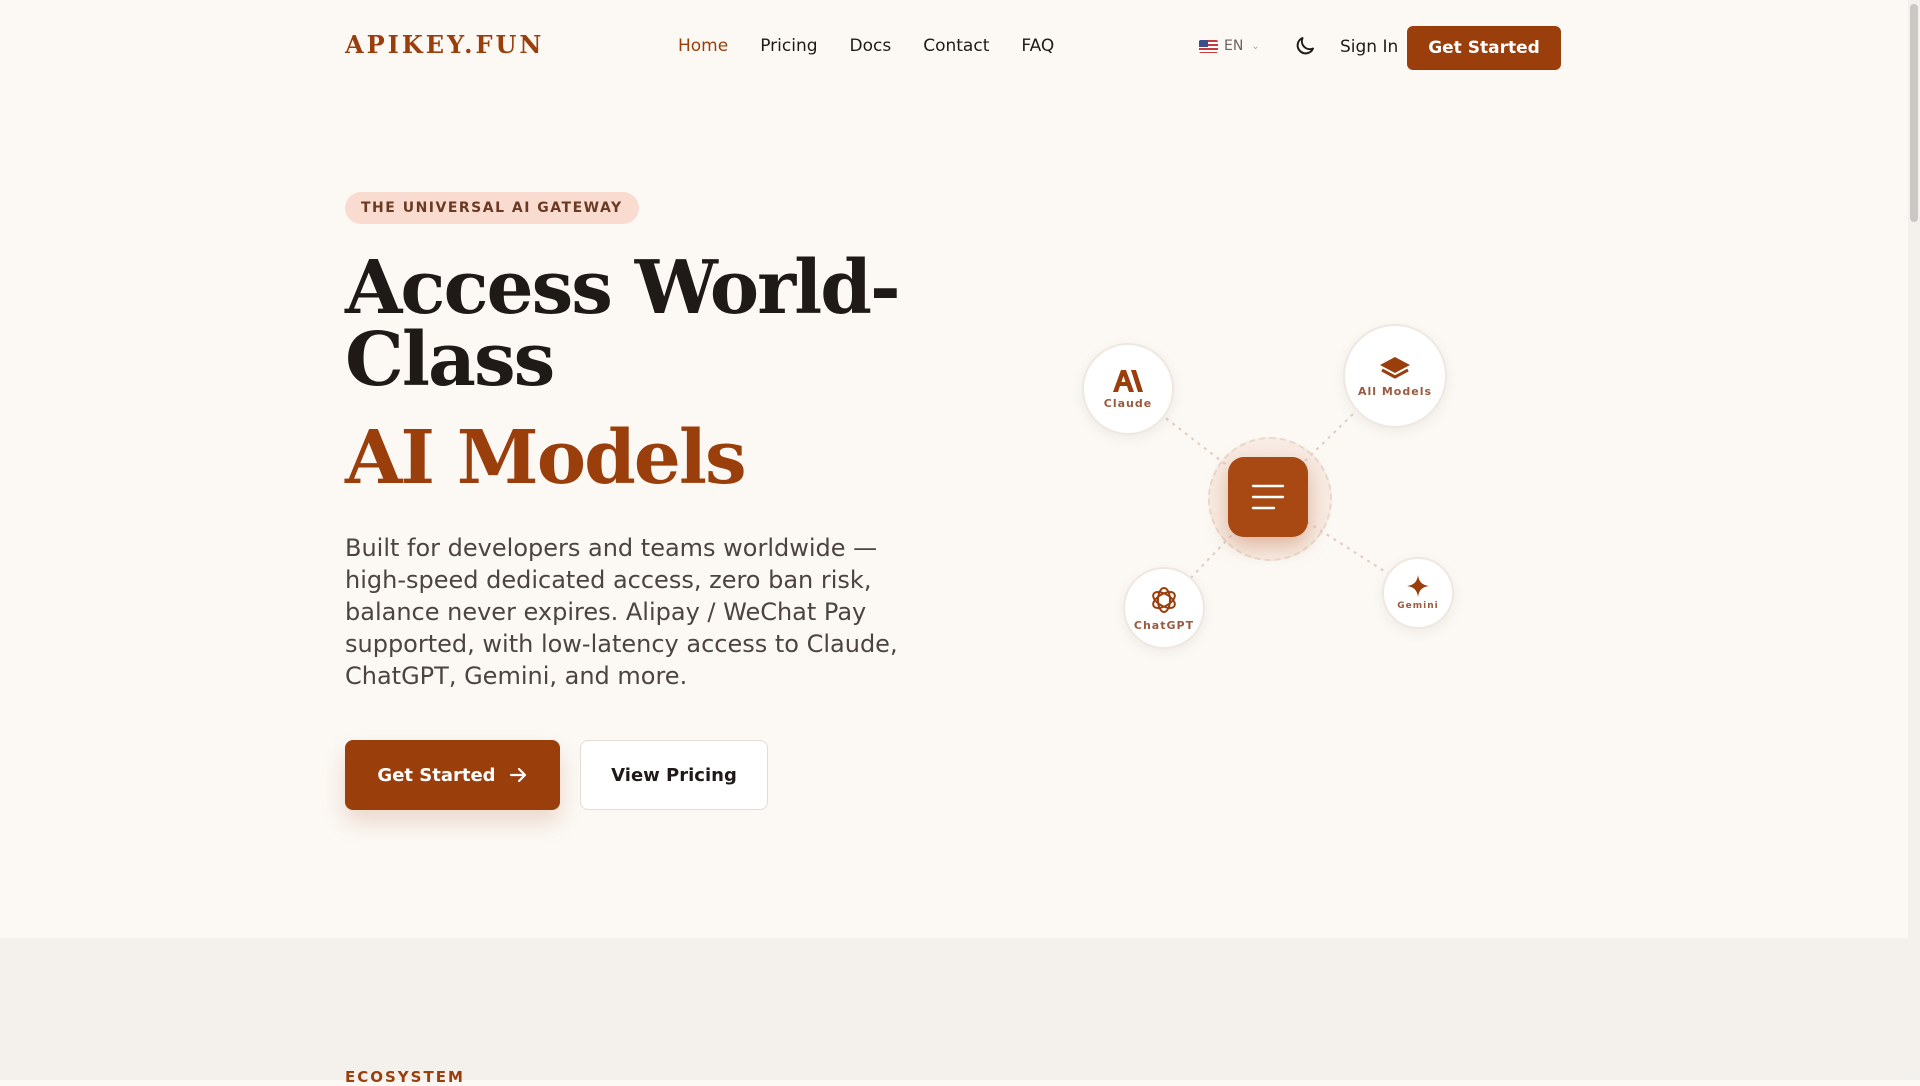 The height and width of the screenshot is (1086, 1920). What do you see at coordinates (674, 775) in the screenshot?
I see `view-pricing-button: View Pricing` at bounding box center [674, 775].